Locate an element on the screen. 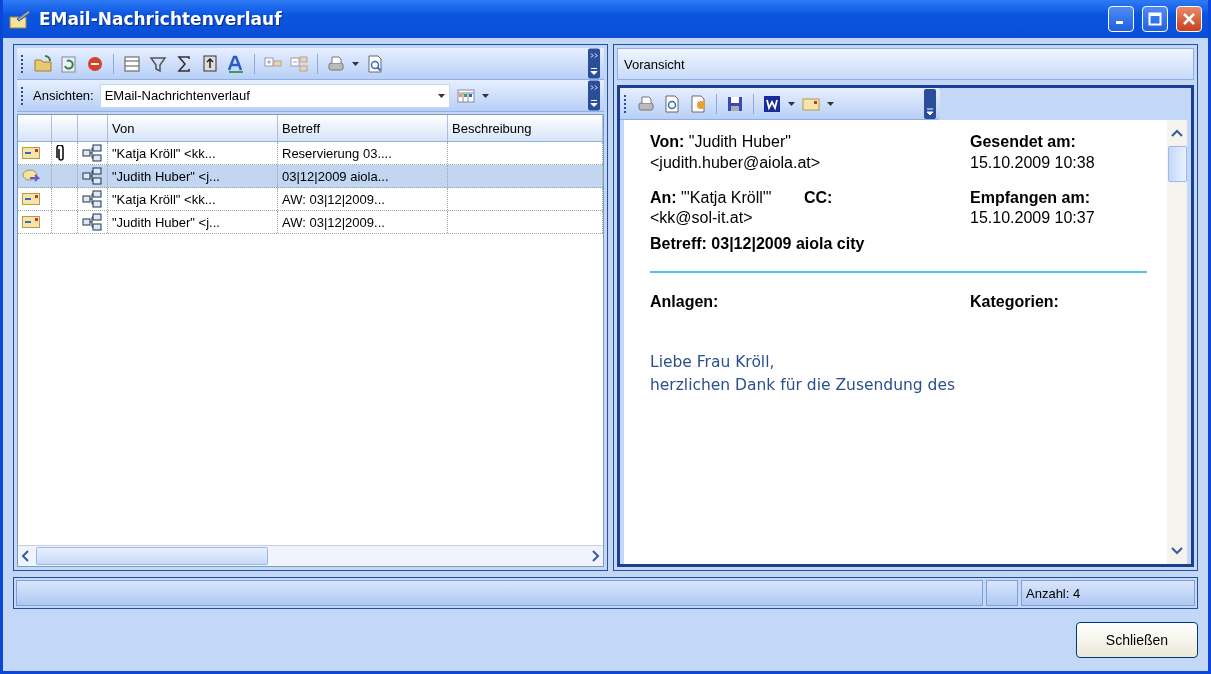 The image size is (1211, 674). refresh-icon is located at coordinates (69, 63).